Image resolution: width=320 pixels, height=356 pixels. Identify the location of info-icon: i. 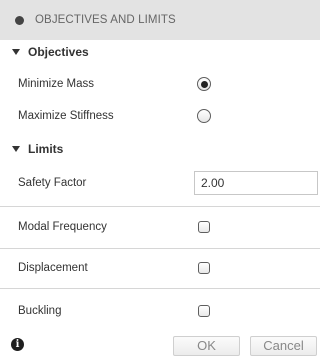
(17, 344).